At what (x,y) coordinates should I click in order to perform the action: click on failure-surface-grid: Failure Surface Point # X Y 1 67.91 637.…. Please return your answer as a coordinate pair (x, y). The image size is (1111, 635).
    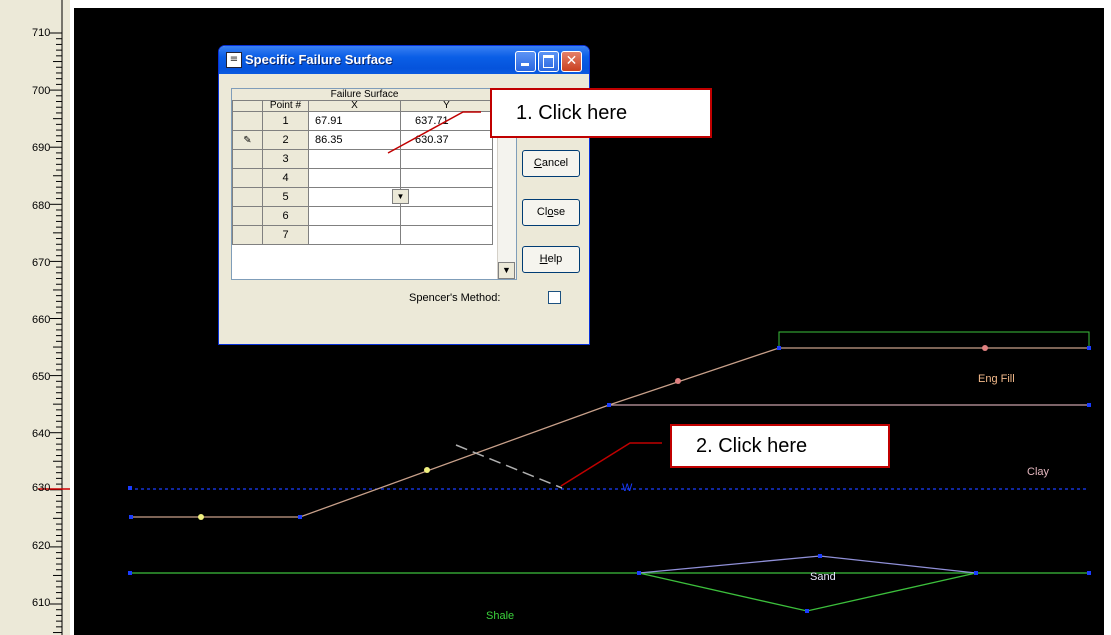
    Looking at the image, I should click on (374, 184).